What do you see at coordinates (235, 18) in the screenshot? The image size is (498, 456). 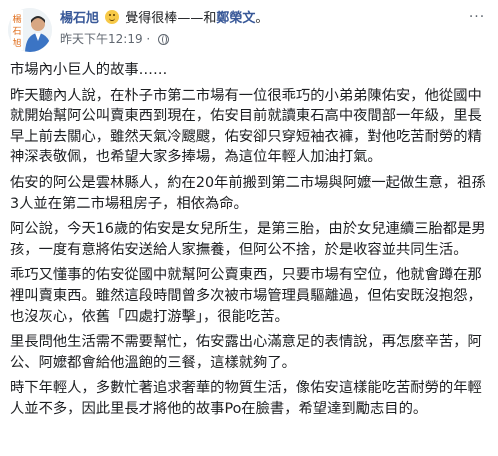 I see `tagged-user: 鄭榮文` at bounding box center [235, 18].